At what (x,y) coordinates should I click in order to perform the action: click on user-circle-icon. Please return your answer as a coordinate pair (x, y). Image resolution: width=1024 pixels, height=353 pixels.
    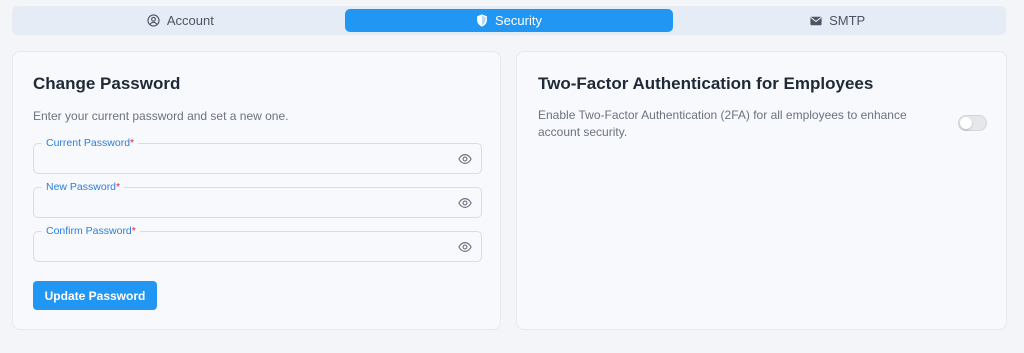
    Looking at the image, I should click on (153, 20).